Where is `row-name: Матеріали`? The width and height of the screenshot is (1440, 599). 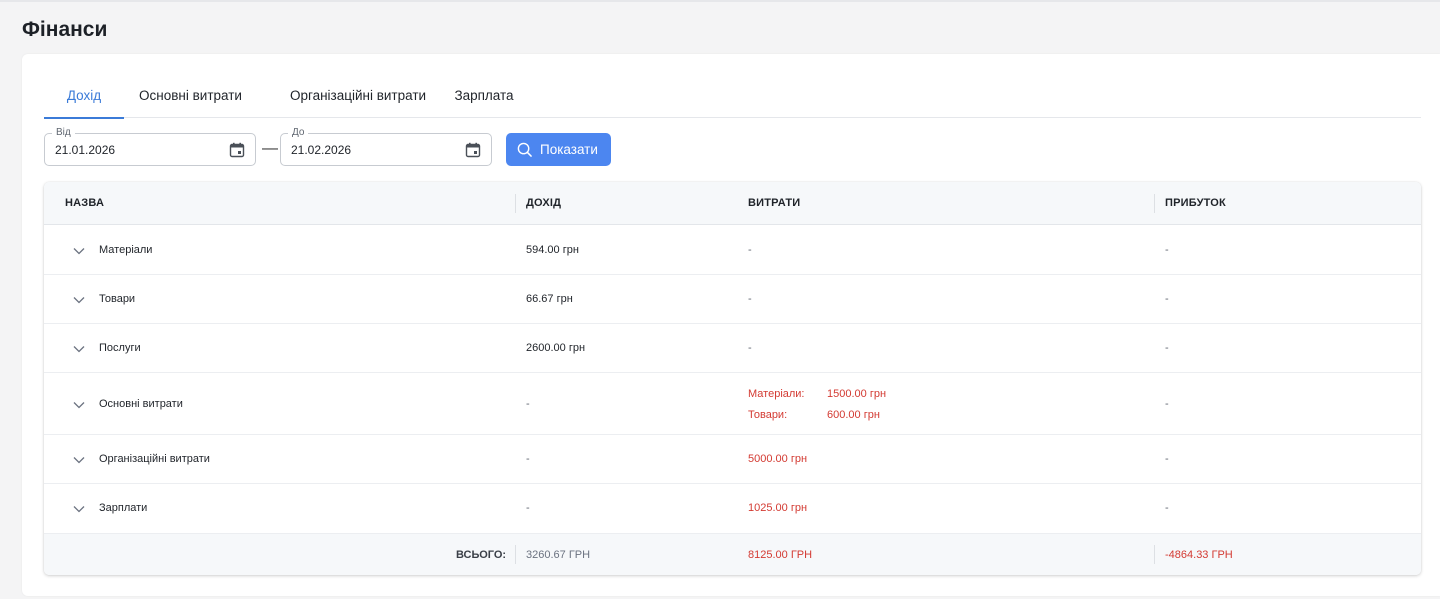 row-name: Матеріали is located at coordinates (126, 250).